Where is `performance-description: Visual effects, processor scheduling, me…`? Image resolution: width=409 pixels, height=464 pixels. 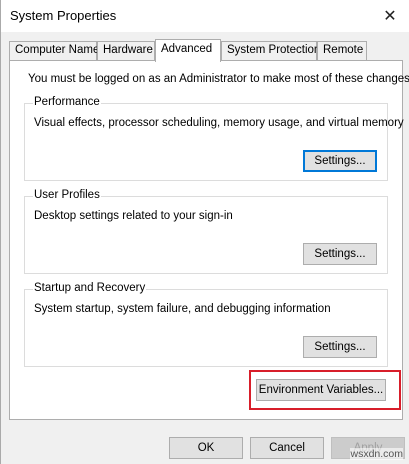 performance-description: Visual effects, processor scheduling, me… is located at coordinates (219, 123).